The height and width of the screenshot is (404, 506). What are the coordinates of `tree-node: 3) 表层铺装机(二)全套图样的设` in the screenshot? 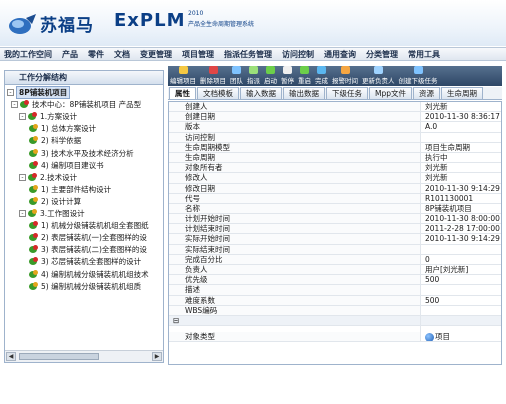 It's located at (88, 249).